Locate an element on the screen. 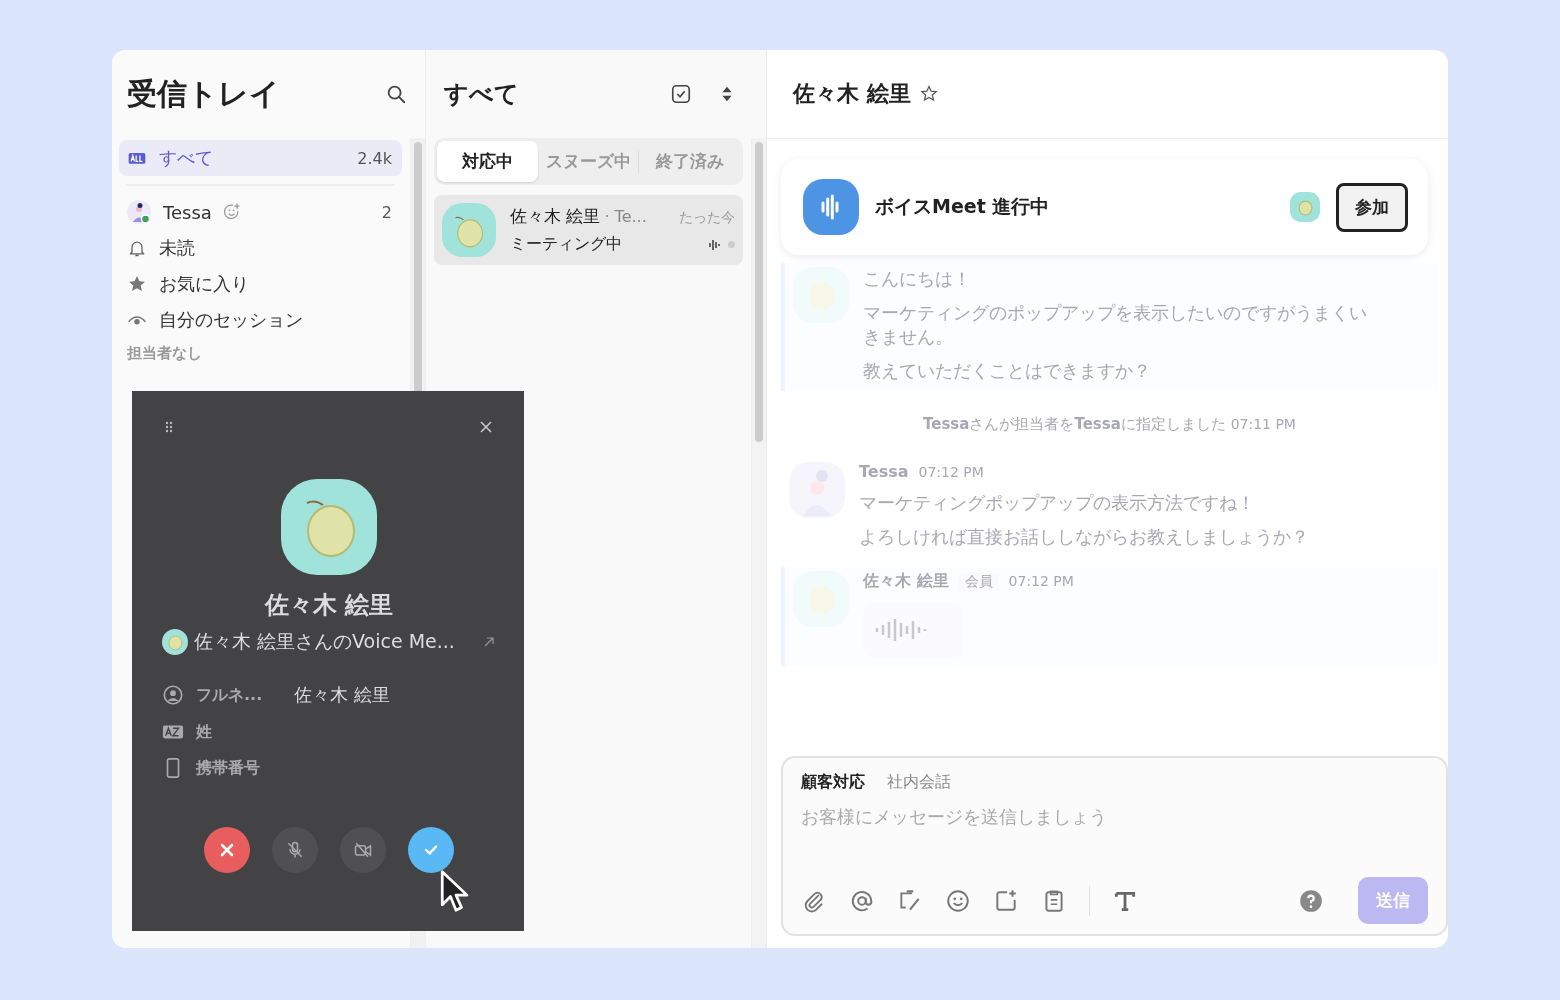  external-link-icon is located at coordinates (489, 642).